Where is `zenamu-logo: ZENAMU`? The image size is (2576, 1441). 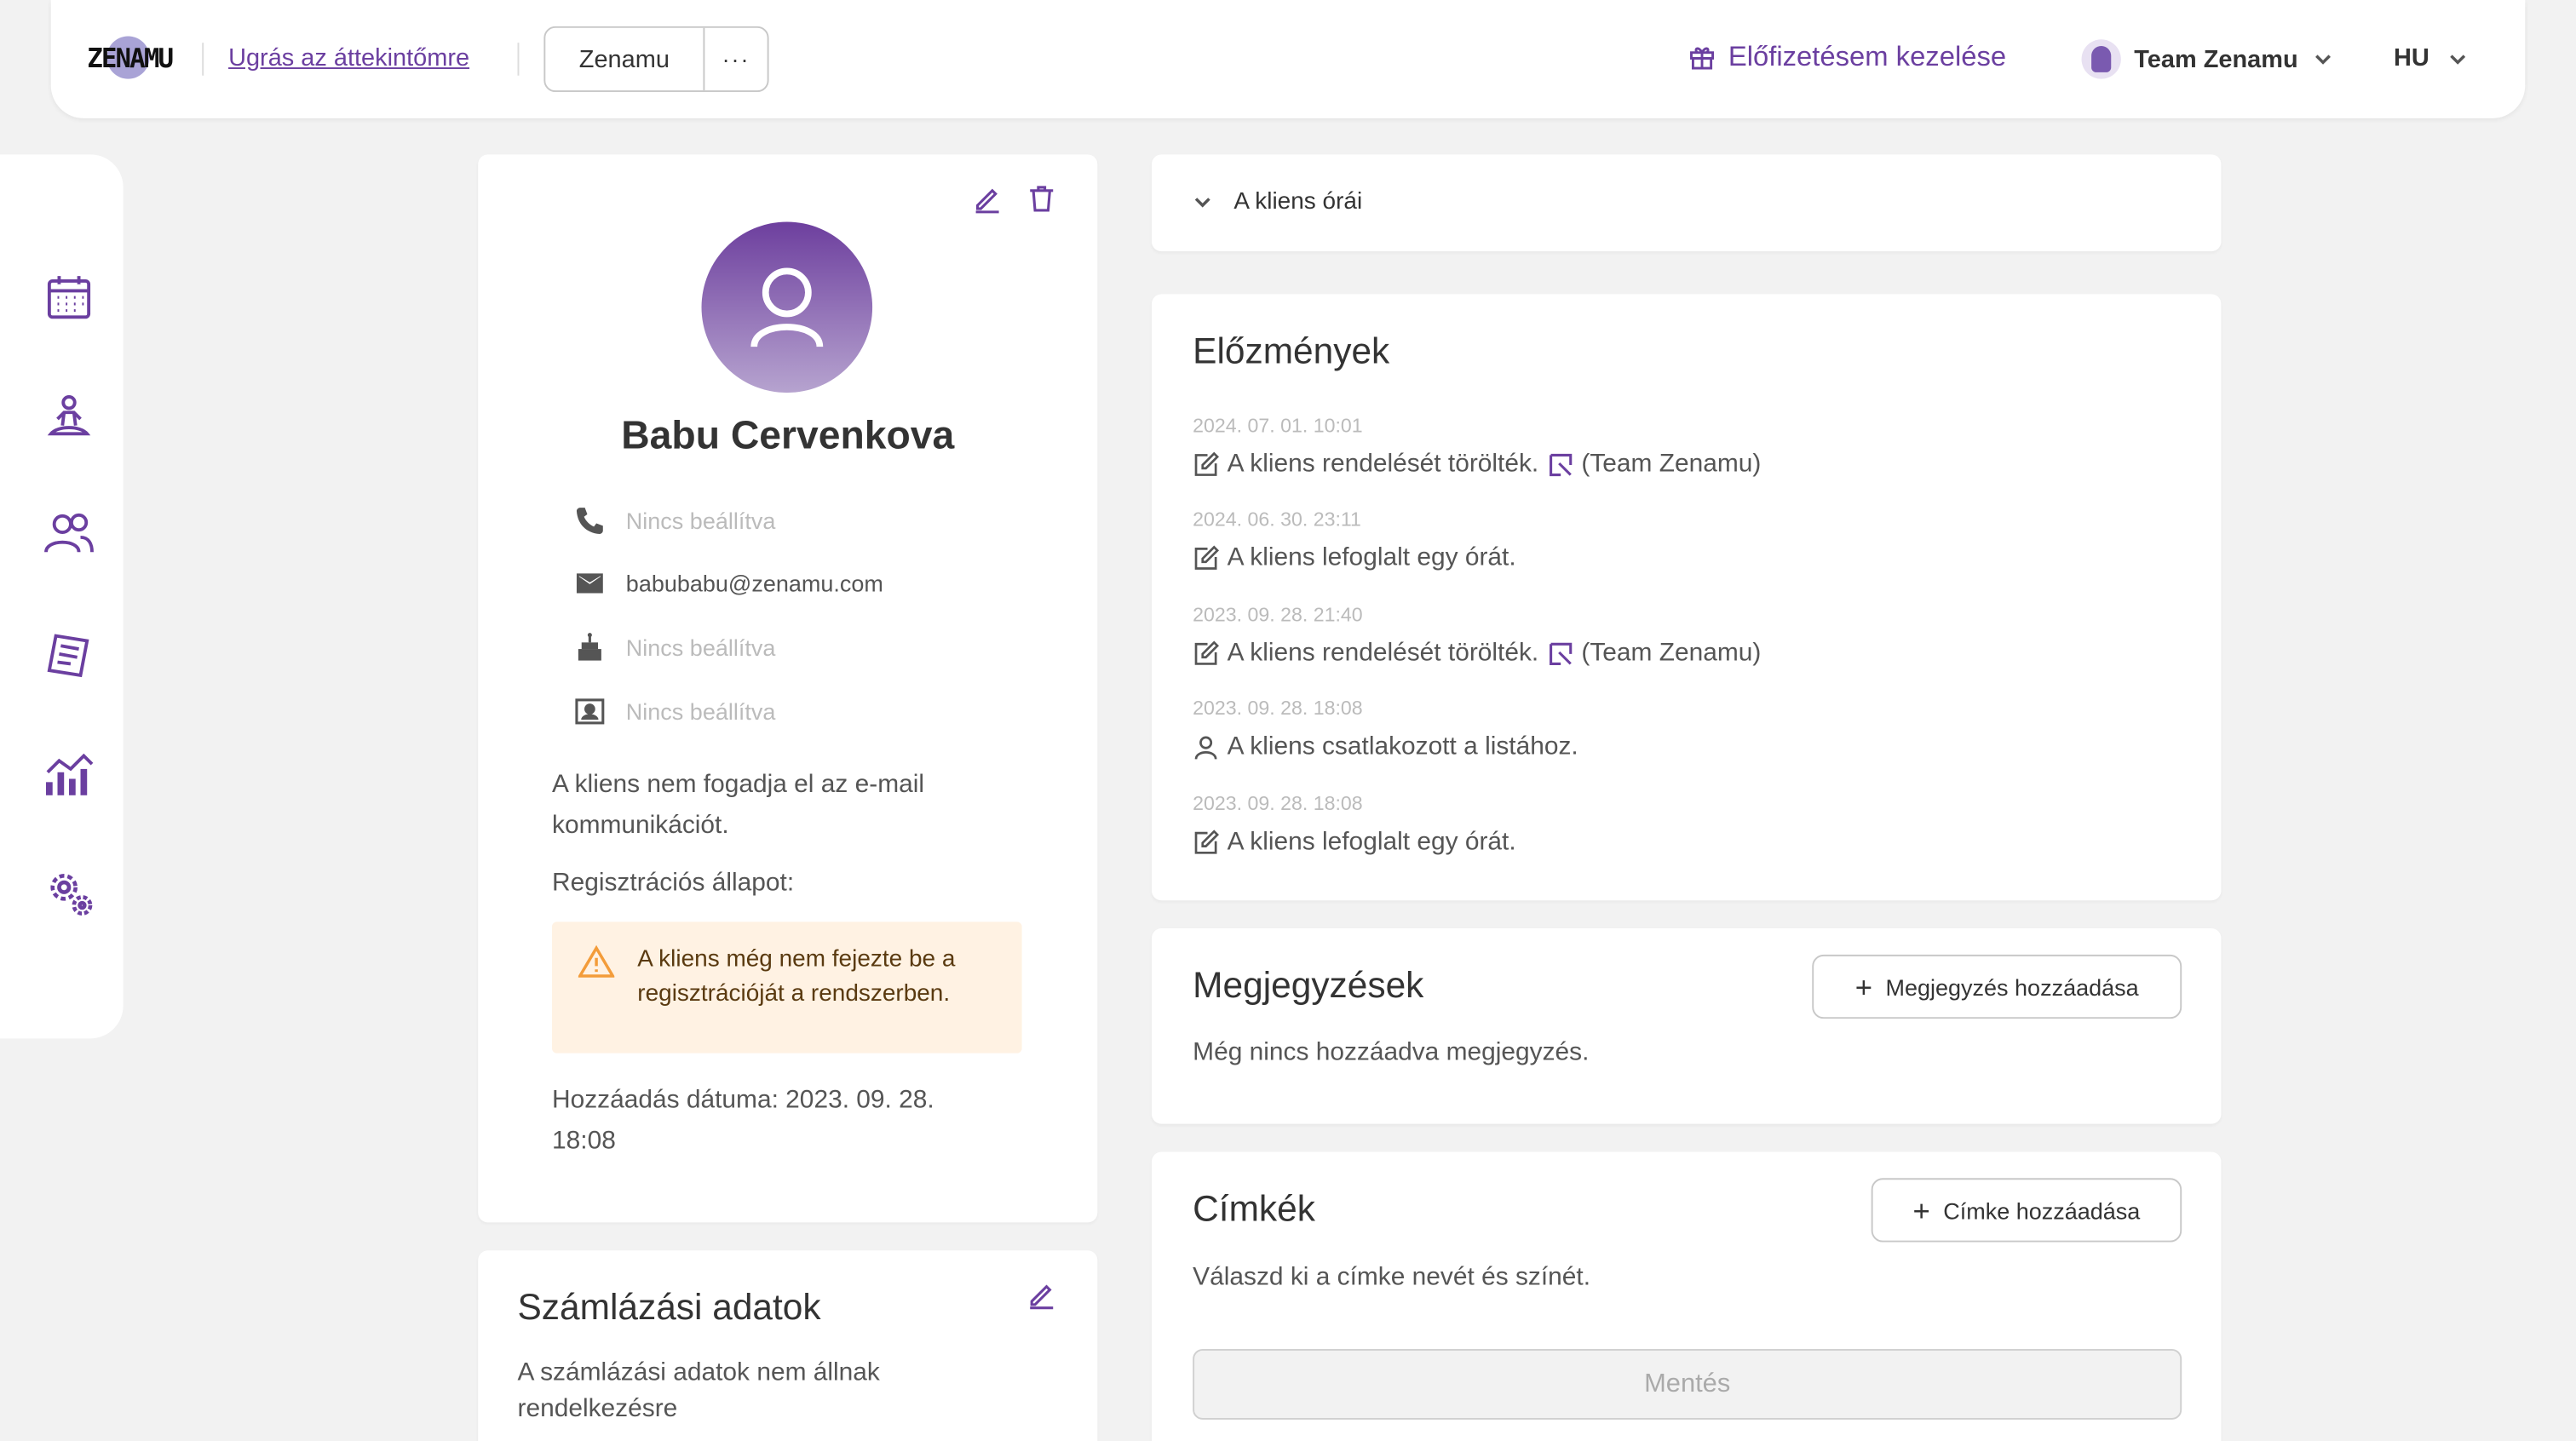
zenamu-logo: ZENAMU is located at coordinates (133, 59).